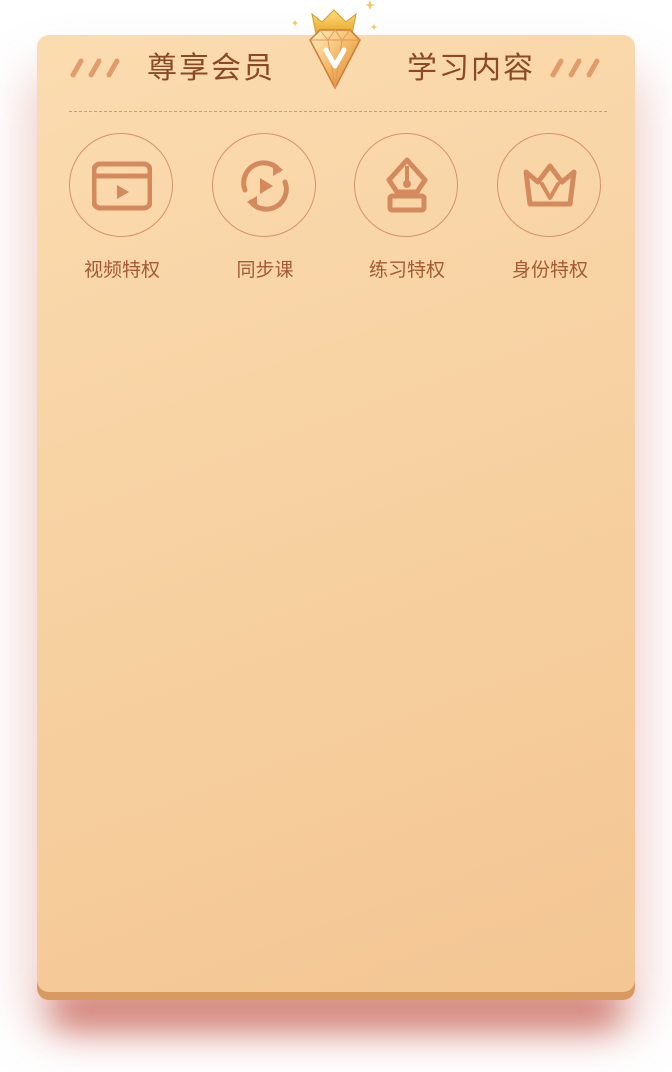  I want to click on video-icon, so click(122, 186).